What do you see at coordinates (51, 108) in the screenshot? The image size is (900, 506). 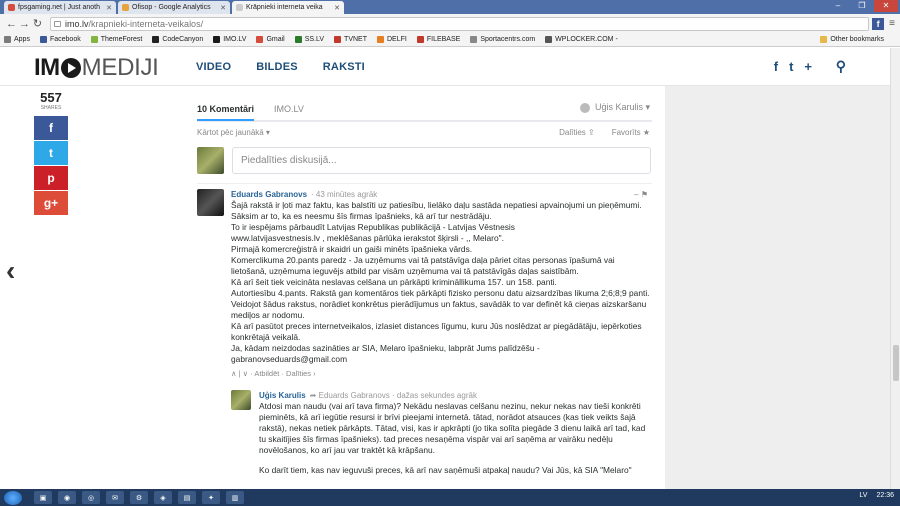 I see `share-label: SHARES` at bounding box center [51, 108].